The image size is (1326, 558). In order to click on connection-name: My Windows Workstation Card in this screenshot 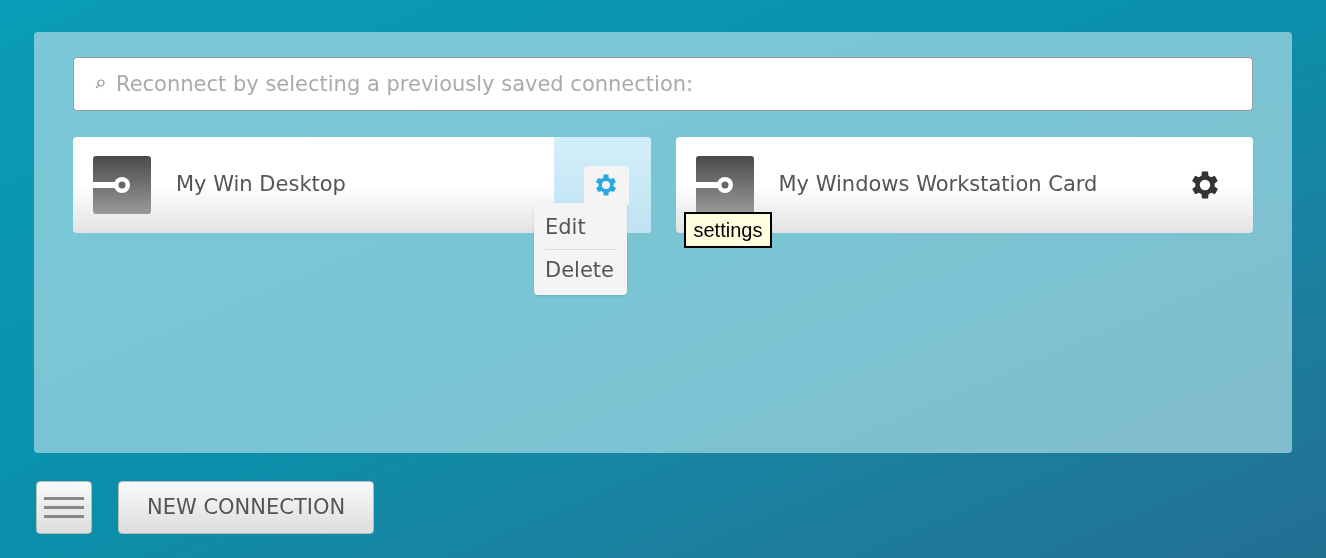, I will do `click(938, 185)`.